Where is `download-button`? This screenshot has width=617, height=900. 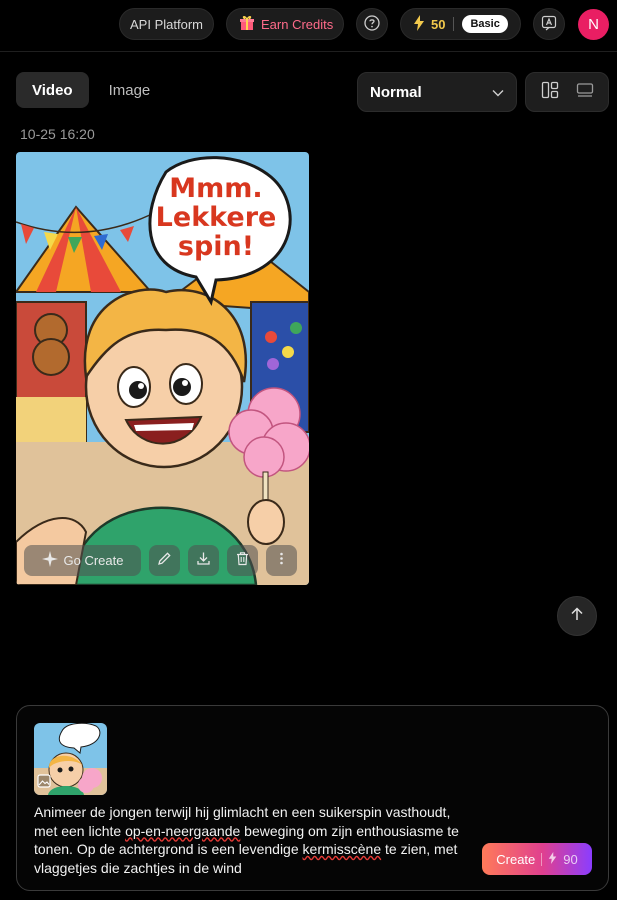 download-button is located at coordinates (203, 560).